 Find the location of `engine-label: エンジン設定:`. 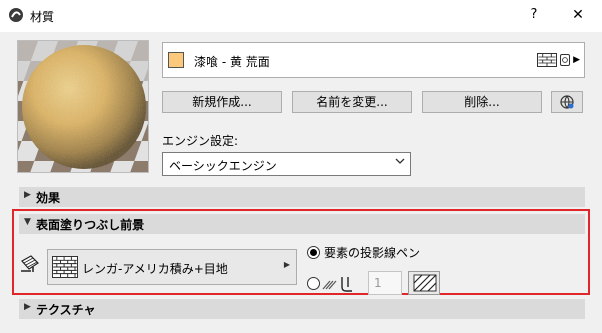

engine-label: エンジン設定: is located at coordinates (200, 141).